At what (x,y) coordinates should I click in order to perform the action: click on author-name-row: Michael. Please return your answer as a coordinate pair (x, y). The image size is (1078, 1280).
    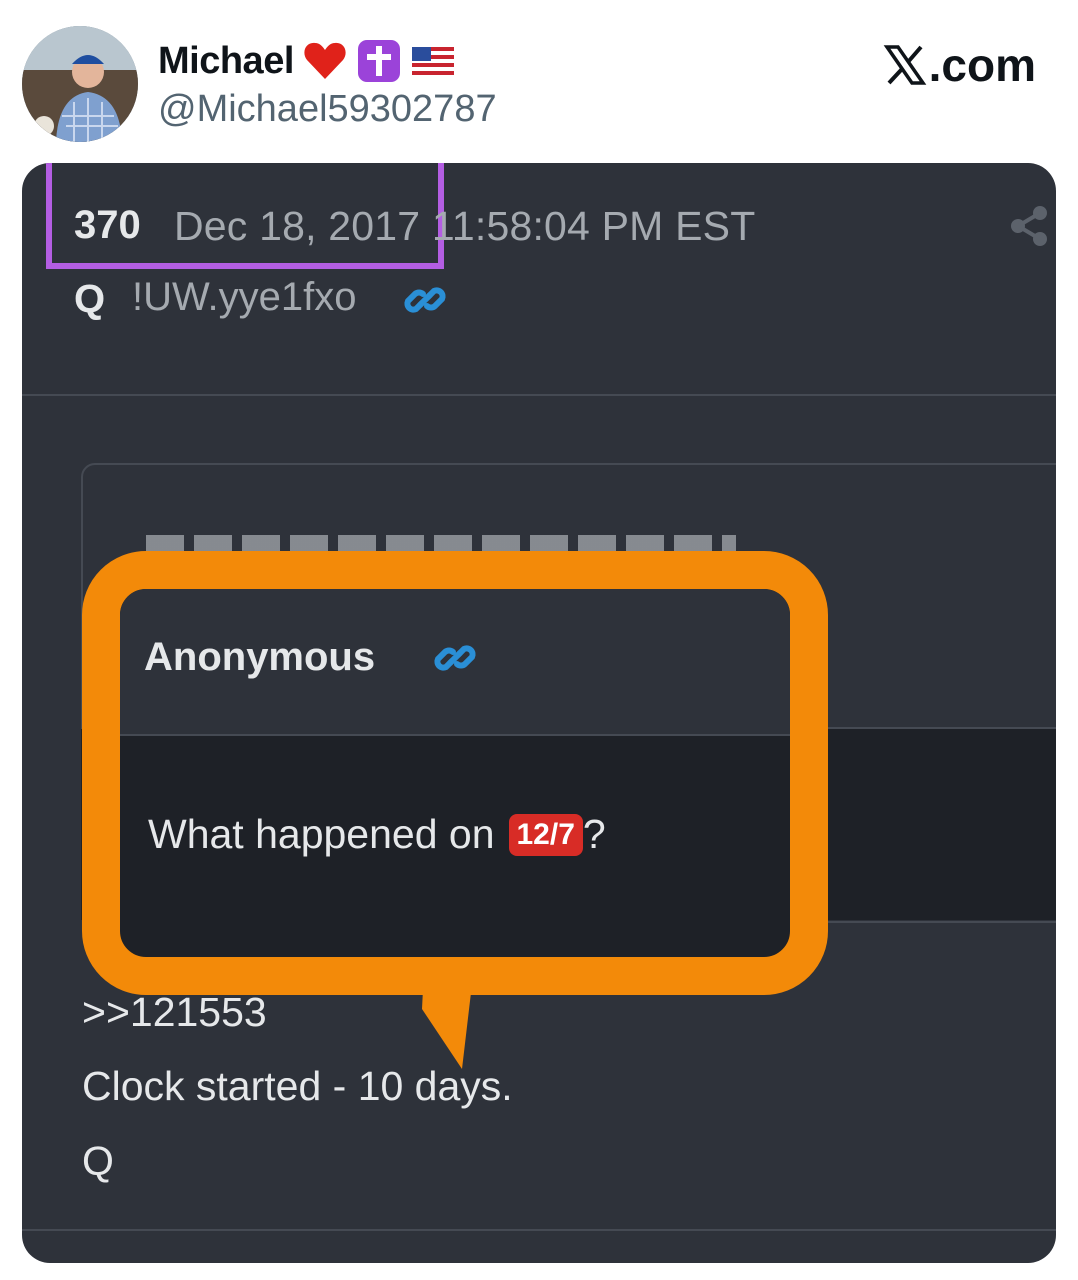
    Looking at the image, I should click on (307, 61).